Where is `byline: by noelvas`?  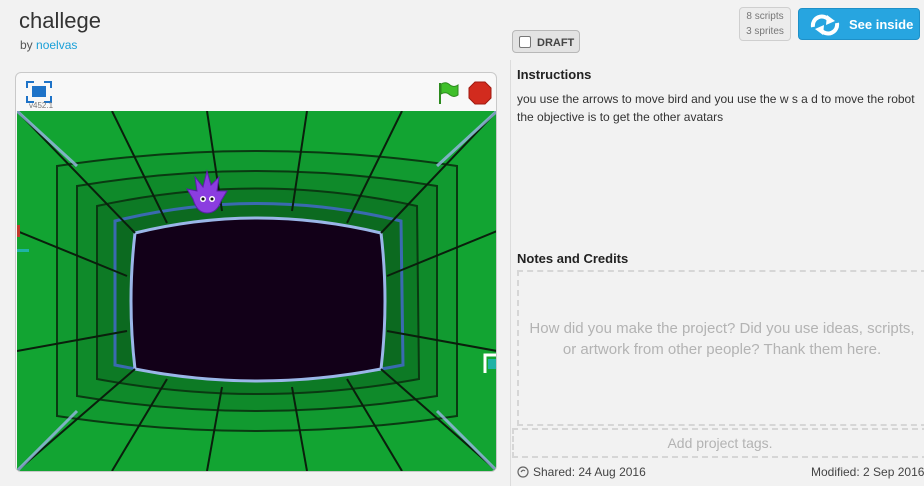 byline: by noelvas is located at coordinates (48, 45).